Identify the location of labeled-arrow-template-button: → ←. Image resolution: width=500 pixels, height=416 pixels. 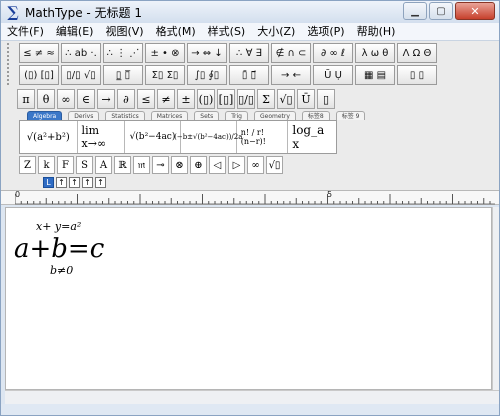
(291, 75).